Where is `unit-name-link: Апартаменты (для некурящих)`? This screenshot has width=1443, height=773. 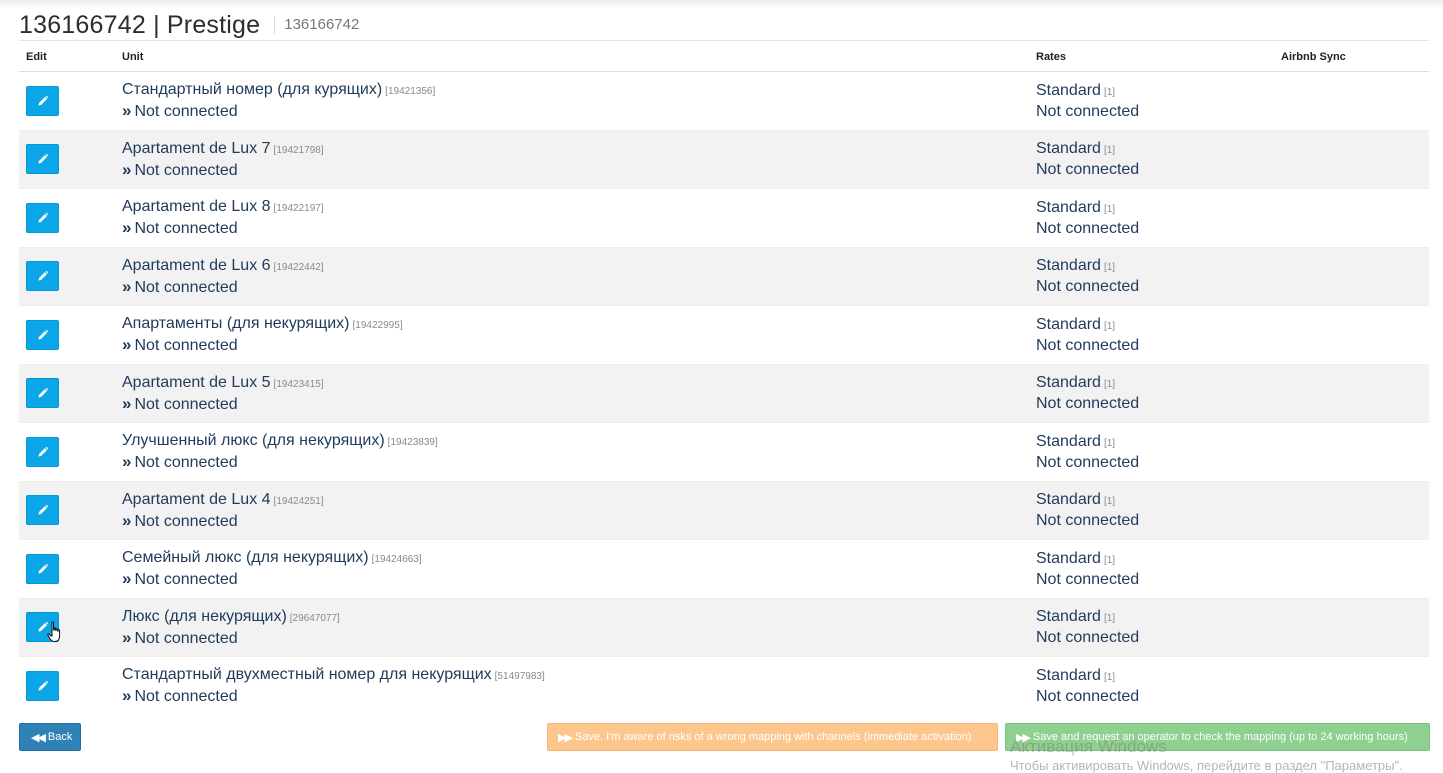
unit-name-link: Апартаменты (для некурящих) is located at coordinates (236, 323).